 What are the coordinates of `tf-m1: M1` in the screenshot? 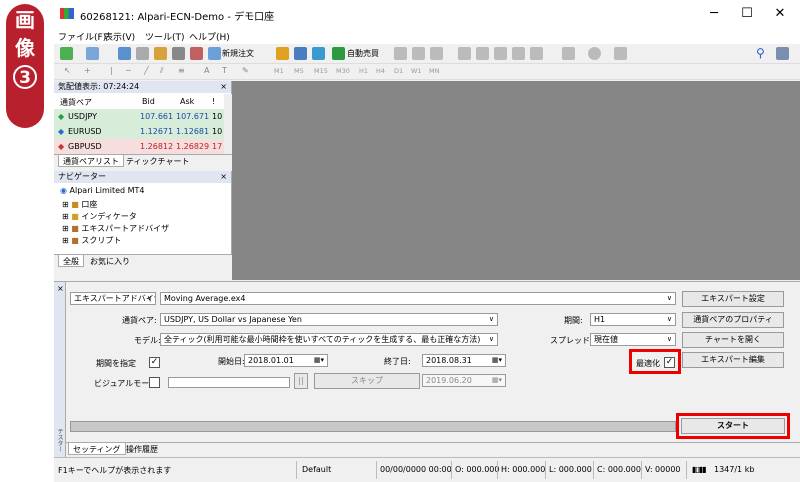 It's located at (279, 71).